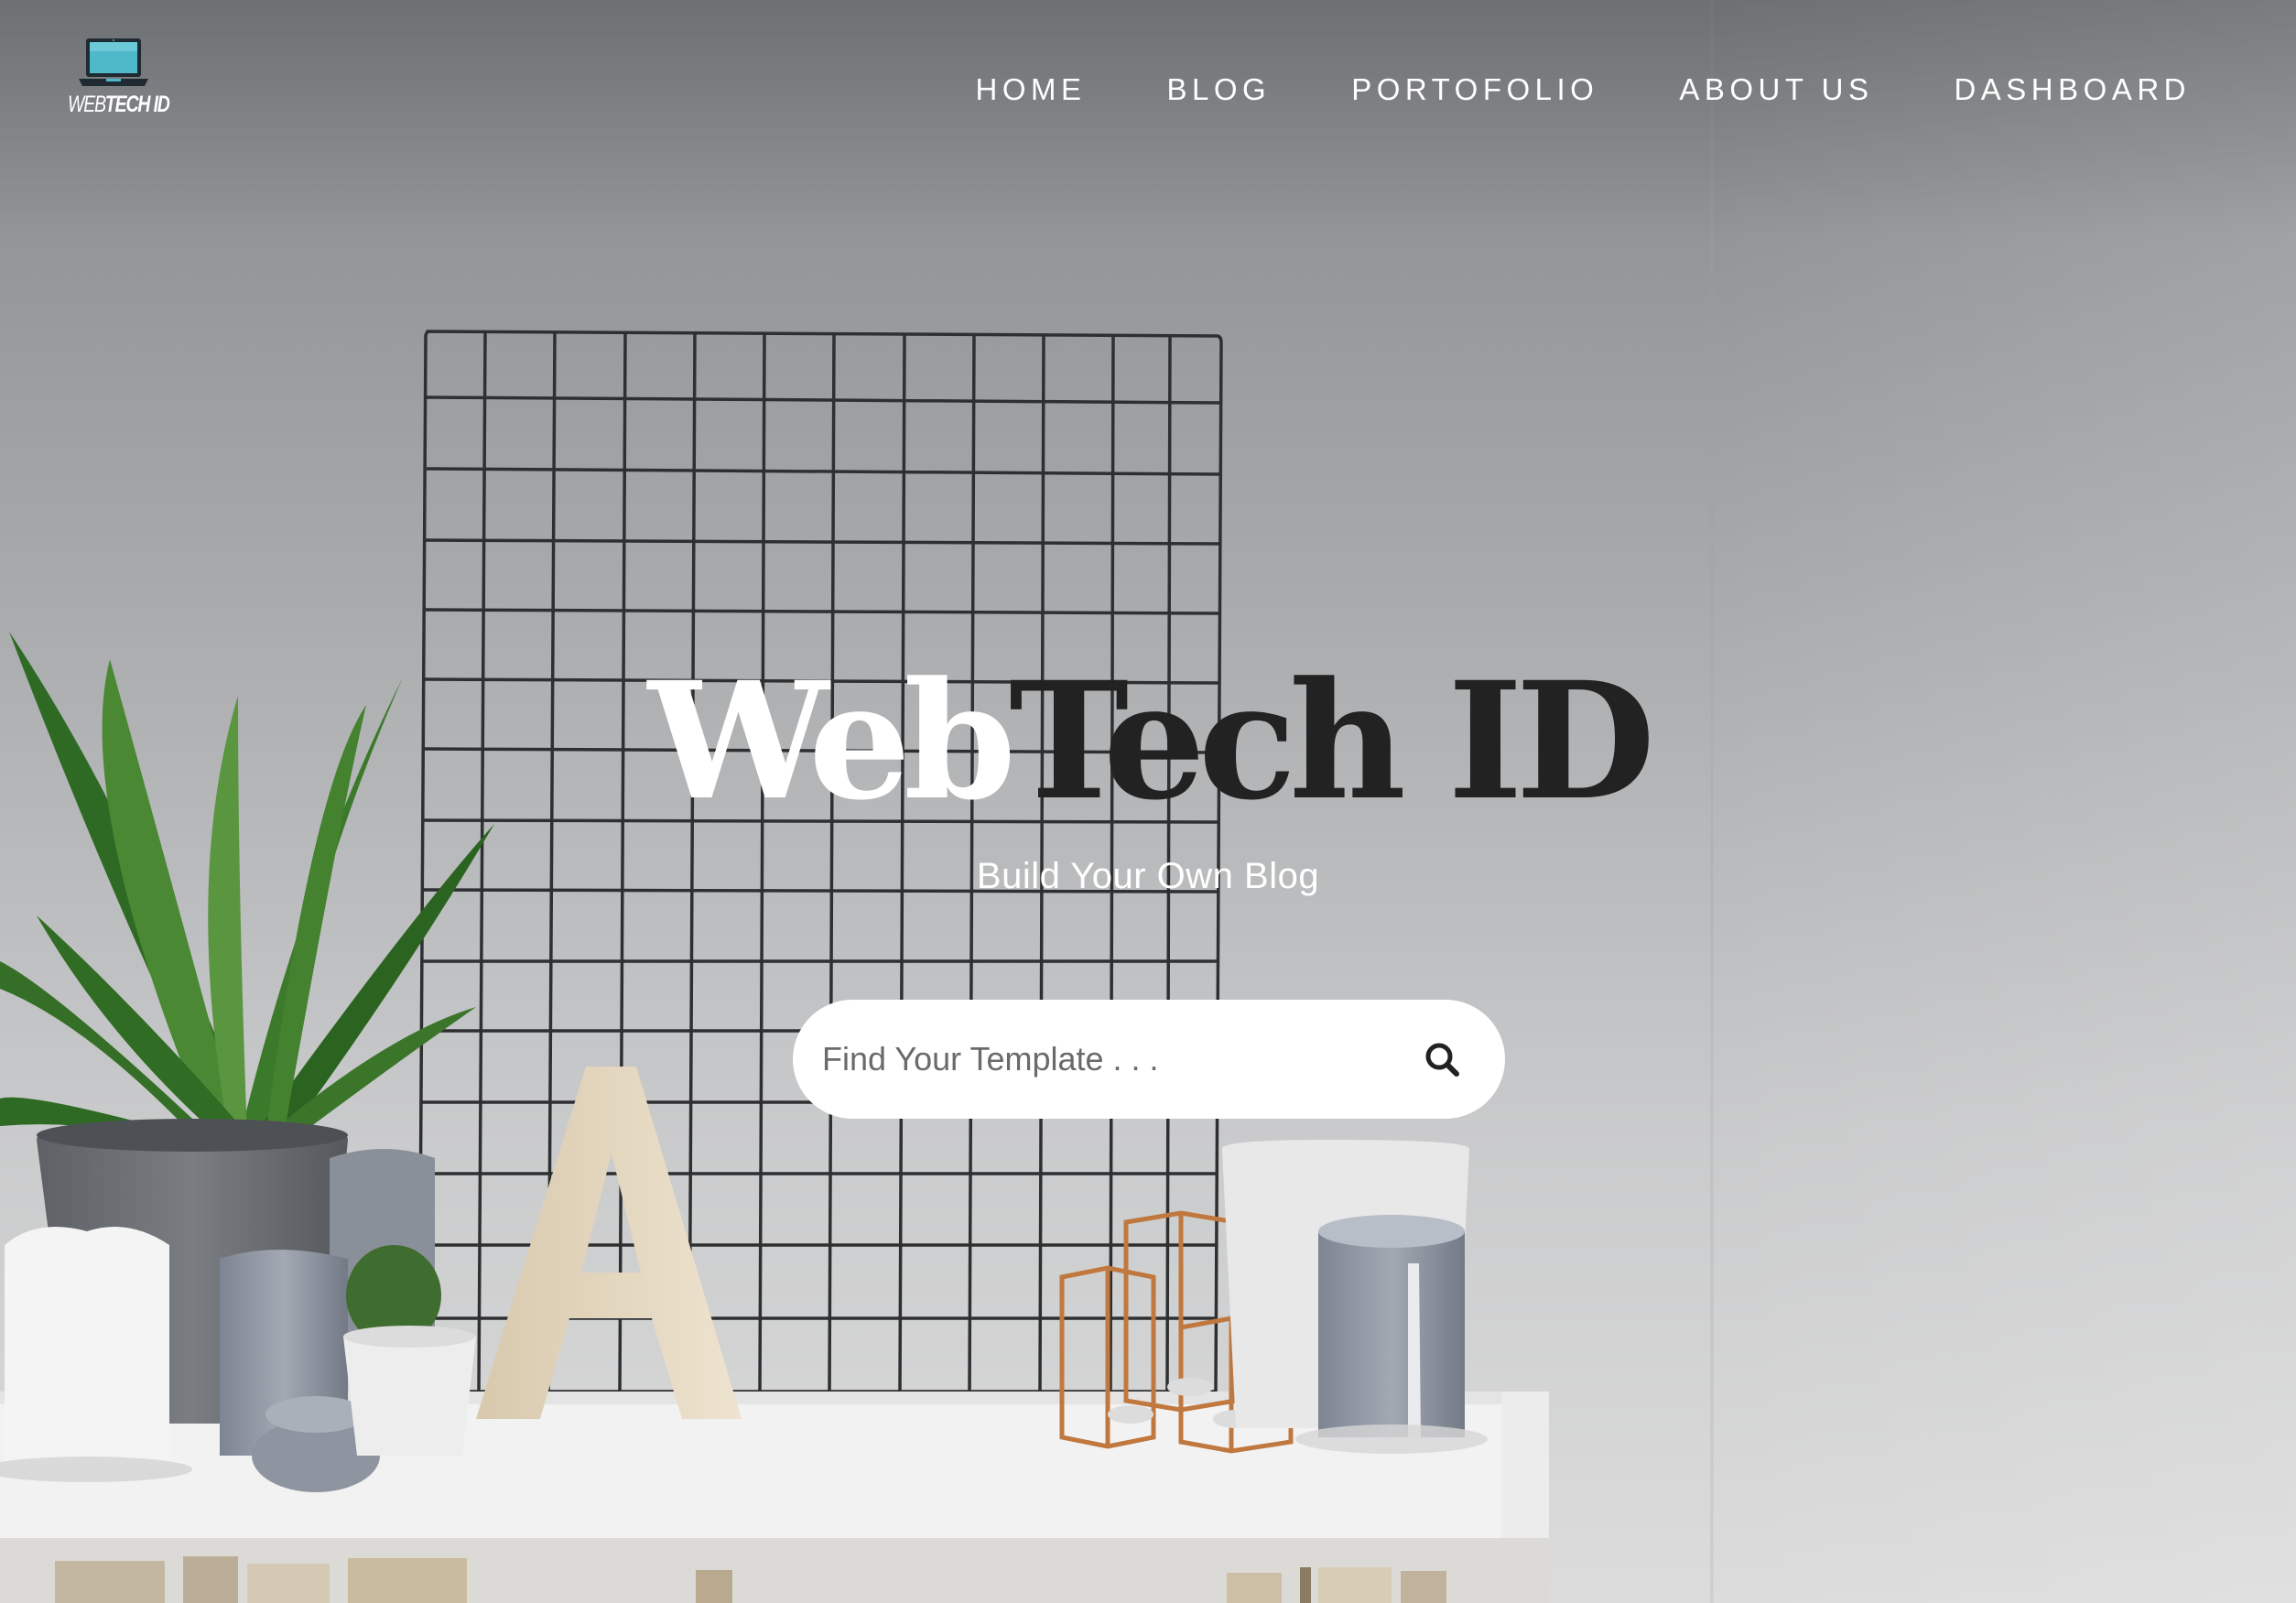 The image size is (2296, 1603). I want to click on hero-title-dark: Tech ID, so click(1332, 741).